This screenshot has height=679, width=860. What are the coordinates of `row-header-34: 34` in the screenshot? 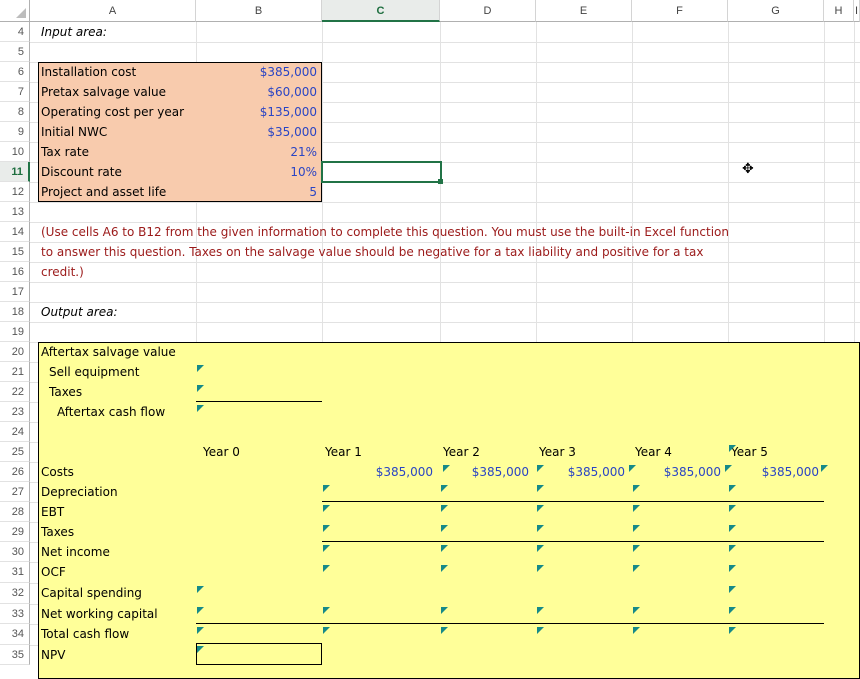 It's located at (15, 634).